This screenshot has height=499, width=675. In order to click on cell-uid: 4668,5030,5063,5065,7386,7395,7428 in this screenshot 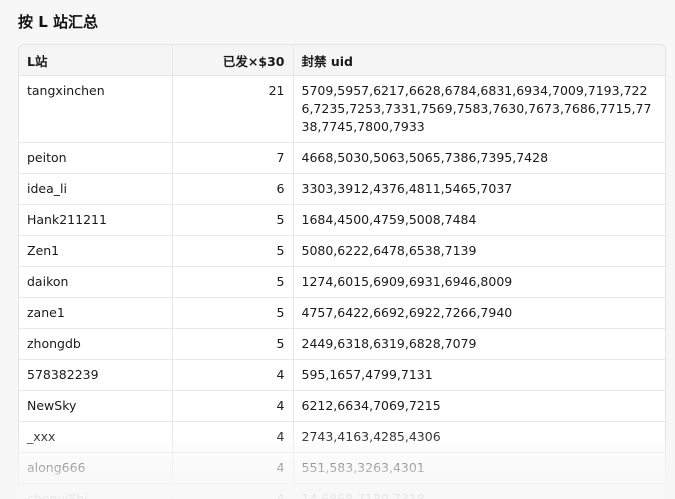, I will do `click(479, 158)`.